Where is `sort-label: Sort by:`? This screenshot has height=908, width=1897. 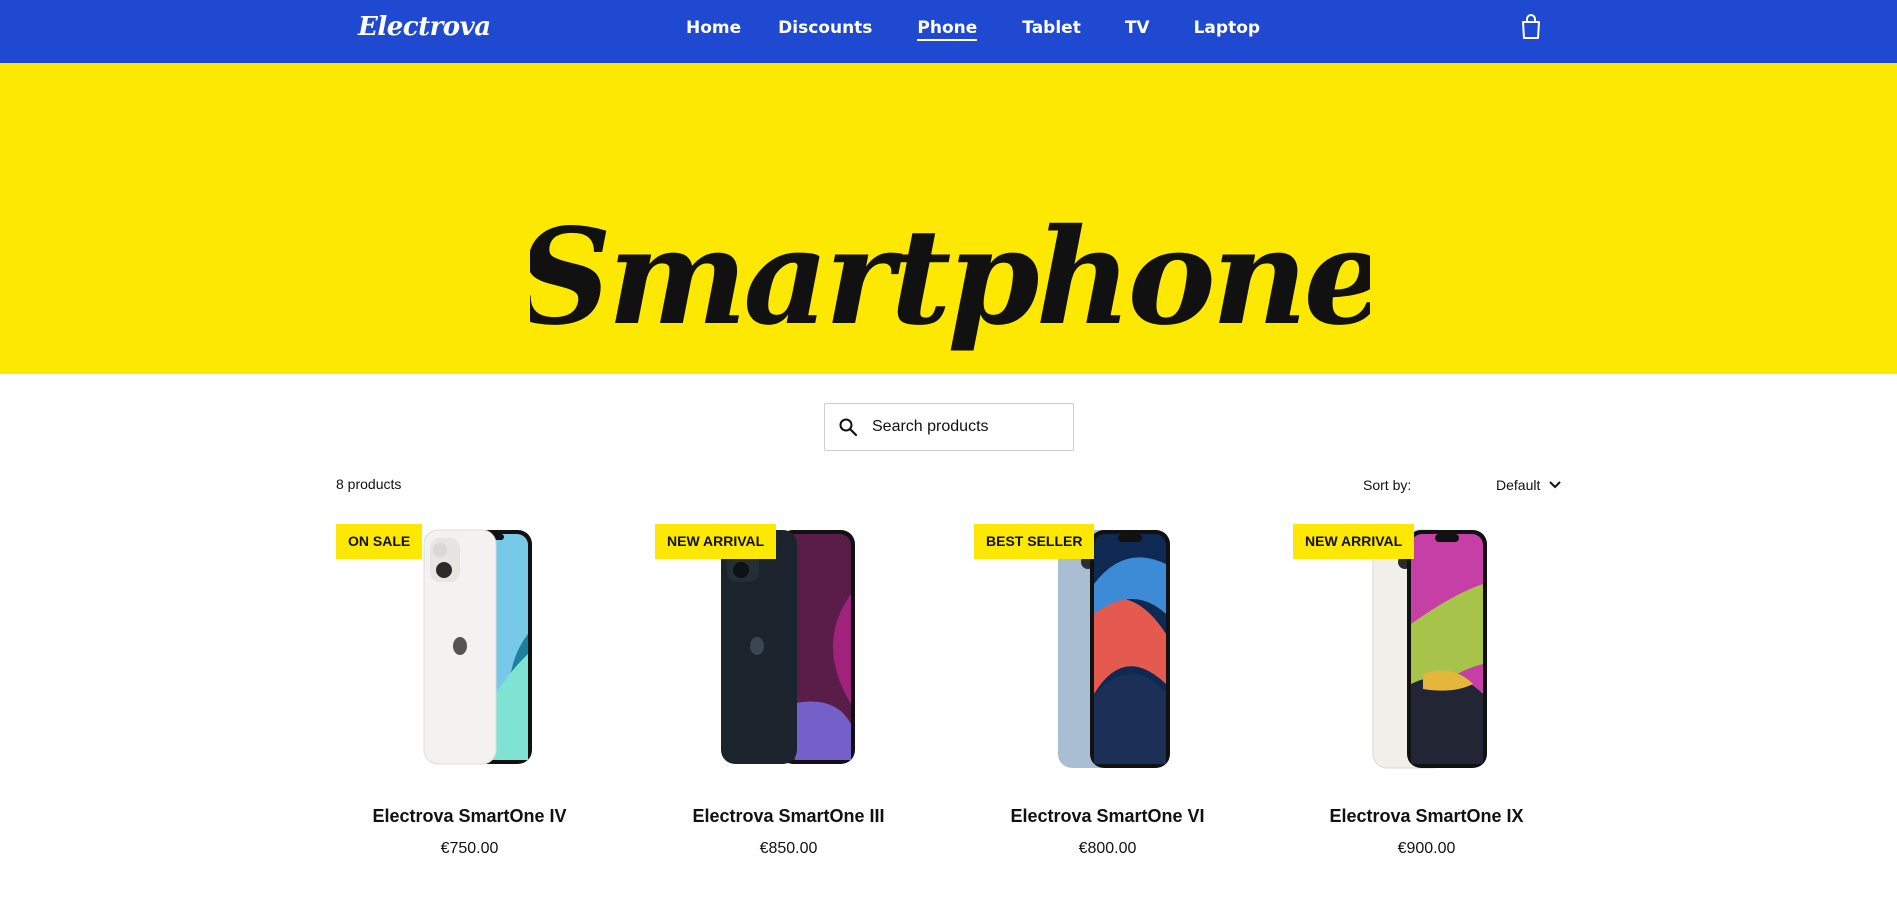
sort-label: Sort by: is located at coordinates (1387, 485).